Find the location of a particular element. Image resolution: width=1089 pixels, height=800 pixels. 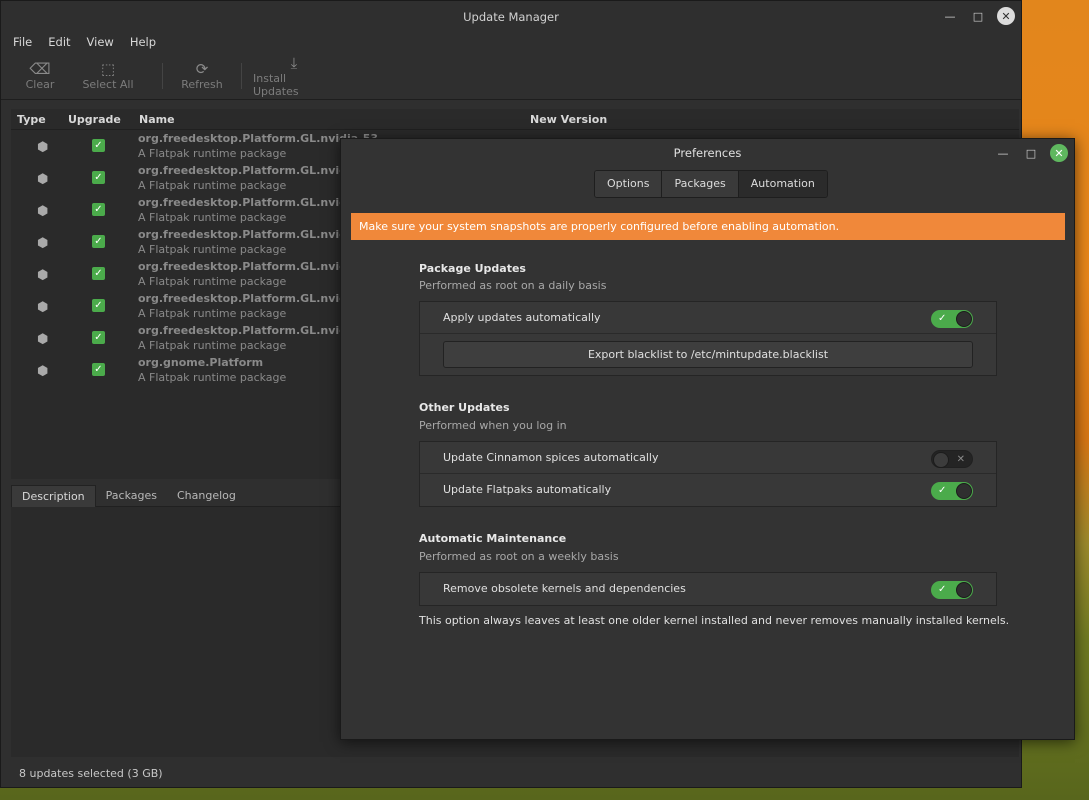

list-header: Type Upgrade Name New Version is located at coordinates (515, 119).